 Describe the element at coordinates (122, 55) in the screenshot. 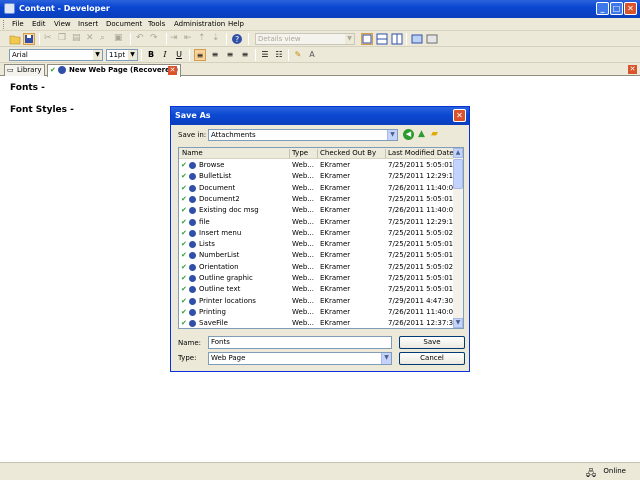

I see `font-size-combo: 11pt ▼` at that location.